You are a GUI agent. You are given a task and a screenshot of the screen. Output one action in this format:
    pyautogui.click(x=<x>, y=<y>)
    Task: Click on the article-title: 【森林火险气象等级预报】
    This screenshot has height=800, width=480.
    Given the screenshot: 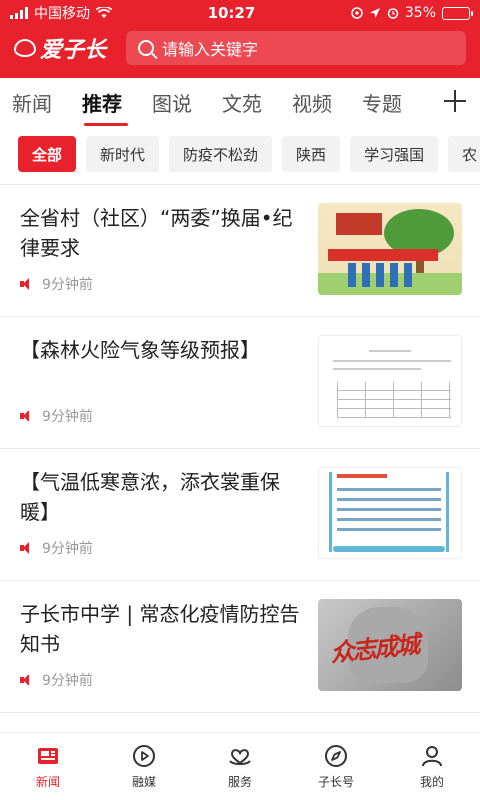 What is the action you would take?
    pyautogui.click(x=140, y=350)
    